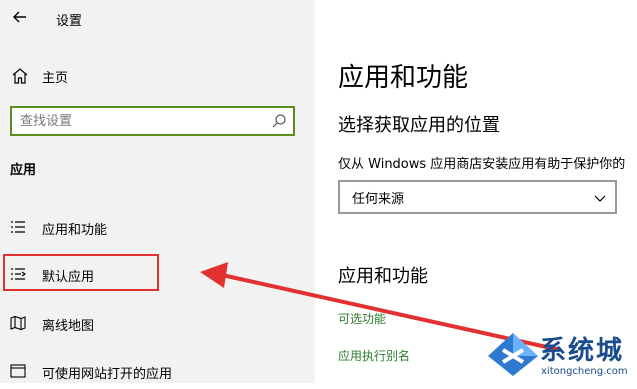  I want to click on sidebar-item-label: 离线地图, so click(68, 326).